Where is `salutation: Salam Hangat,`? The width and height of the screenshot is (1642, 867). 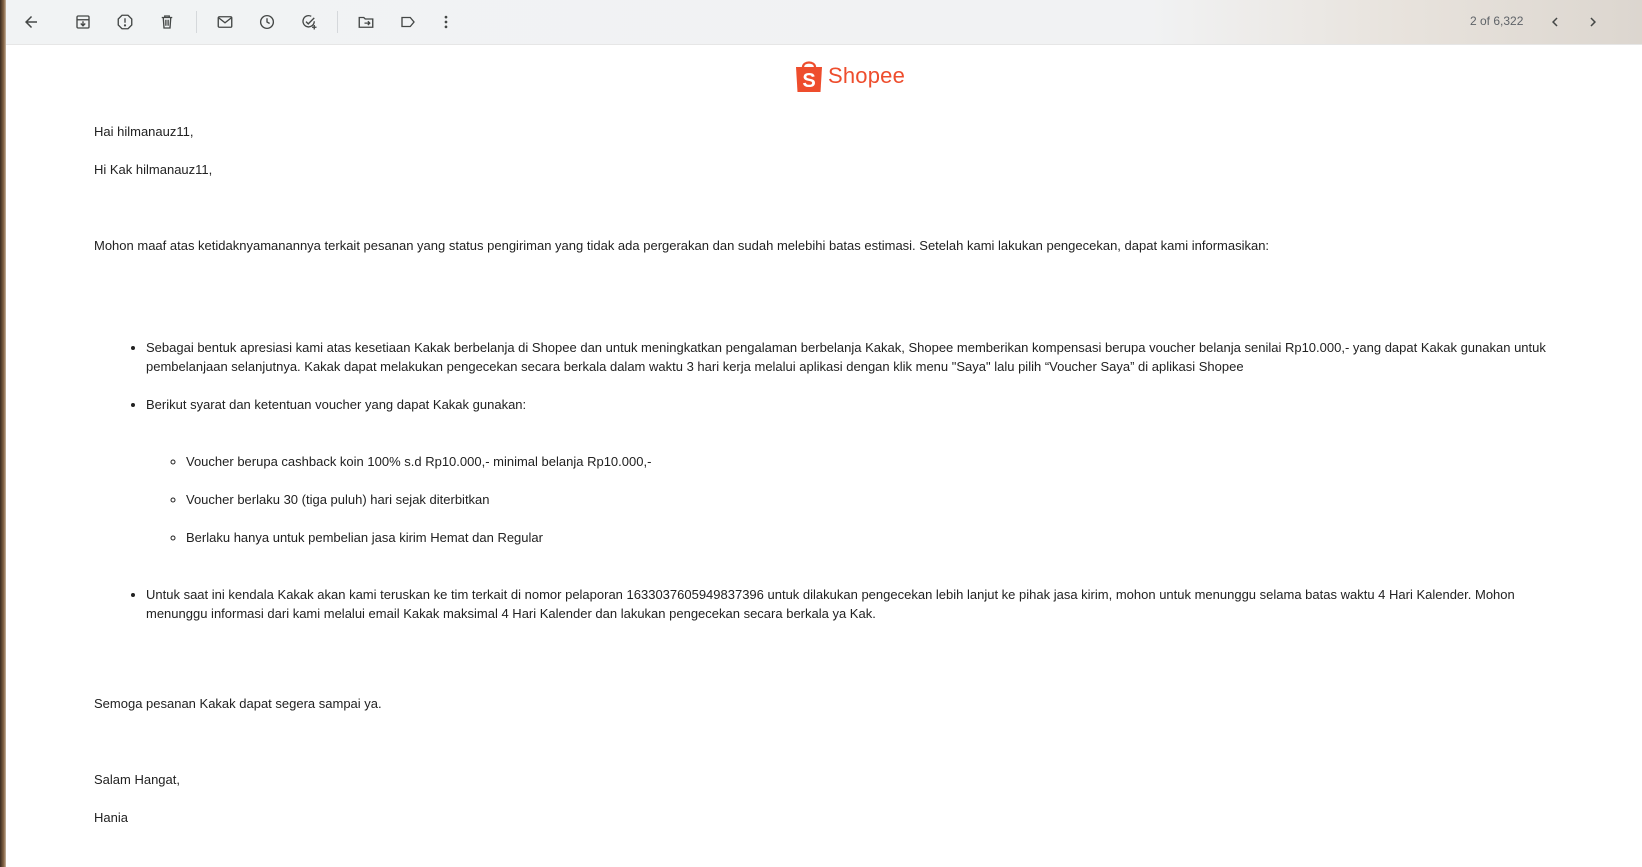 salutation: Salam Hangat, is located at coordinates (137, 779).